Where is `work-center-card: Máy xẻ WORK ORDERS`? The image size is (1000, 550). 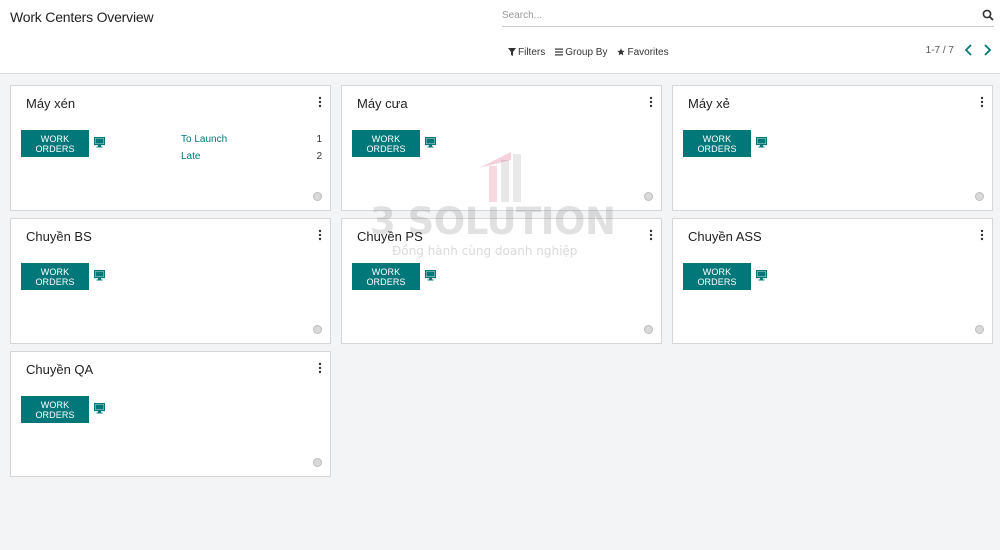
work-center-card: Máy xẻ WORK ORDERS is located at coordinates (832, 148).